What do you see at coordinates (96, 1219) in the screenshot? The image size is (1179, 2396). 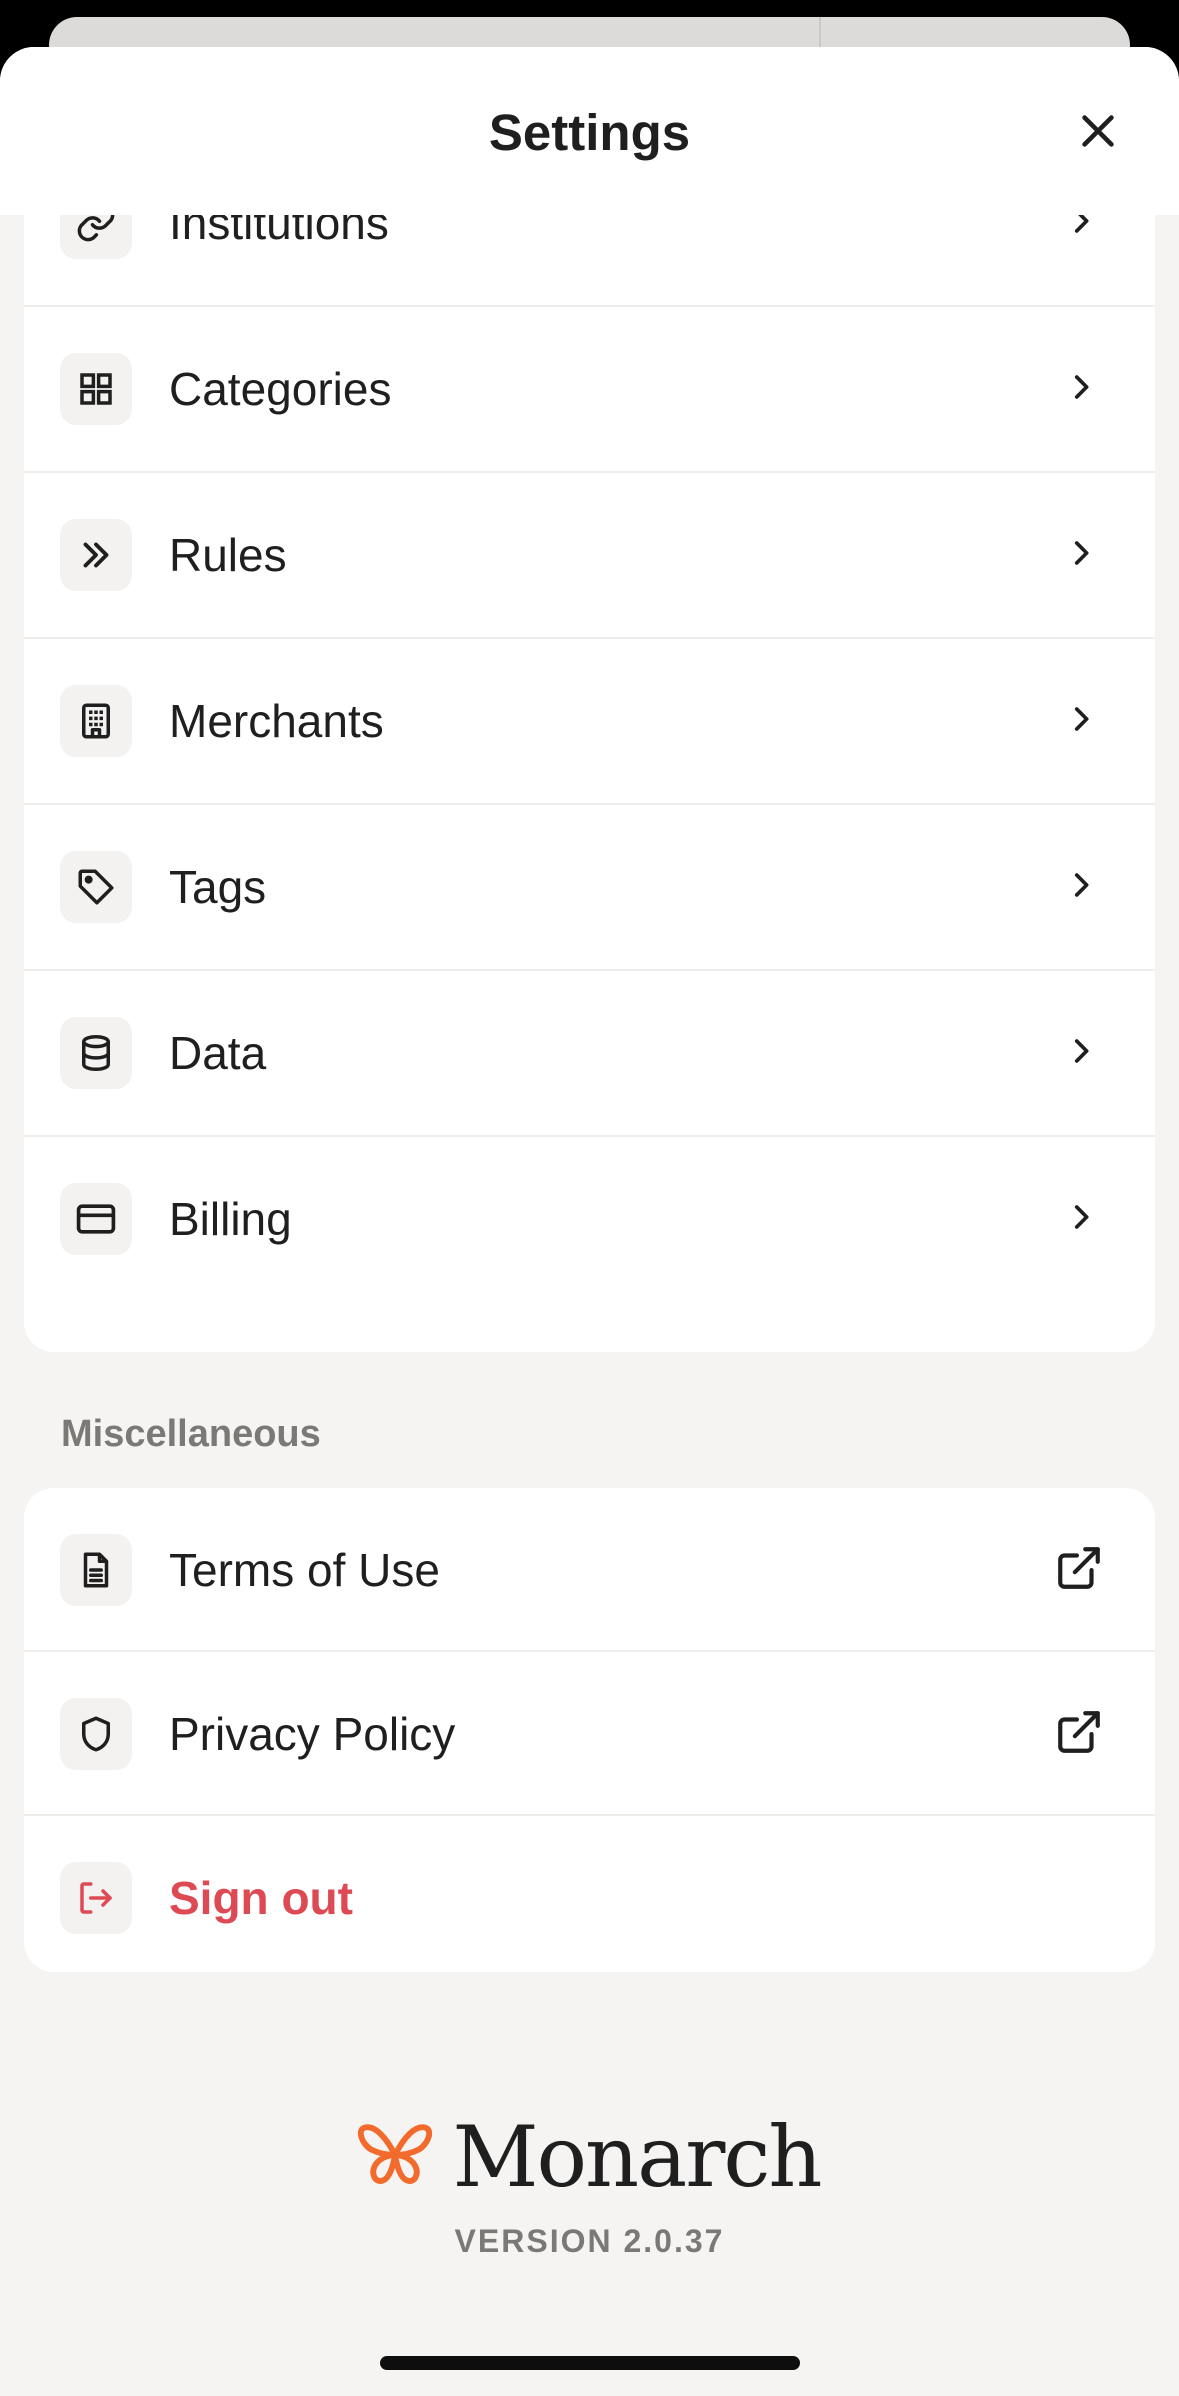 I see `credit-card-icon` at bounding box center [96, 1219].